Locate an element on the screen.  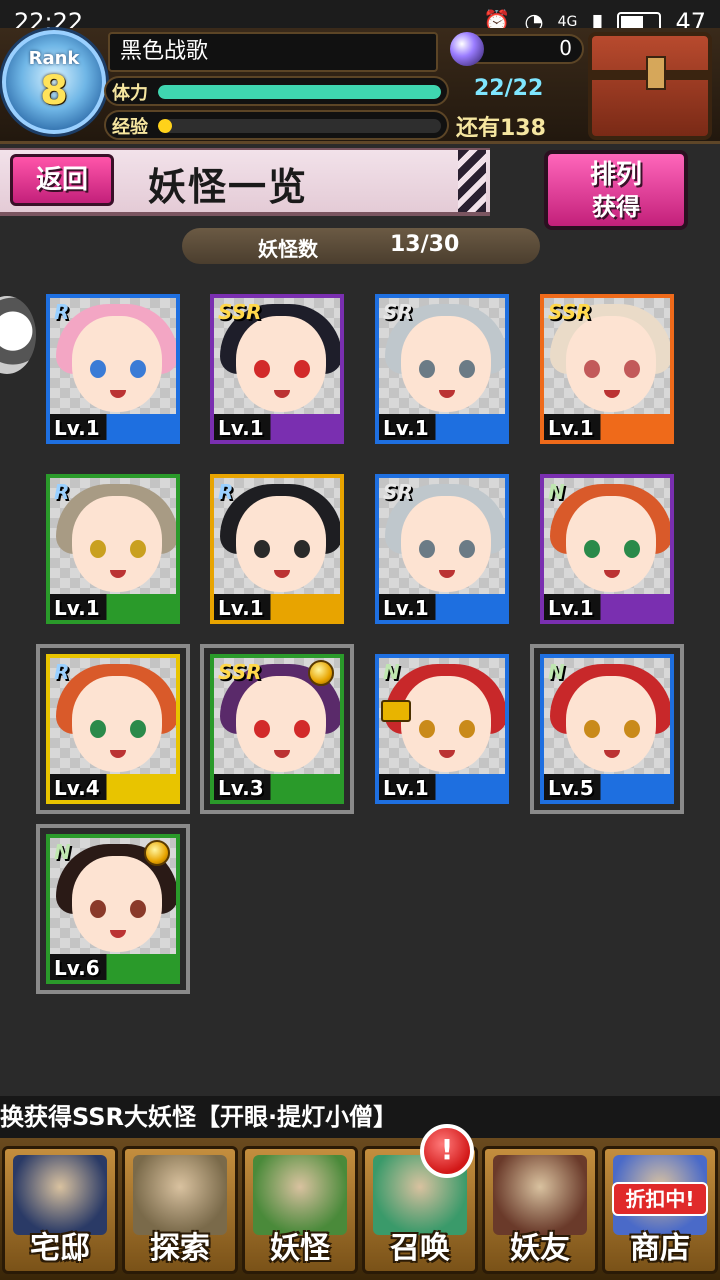
stamina-track is located at coordinates (299, 92).